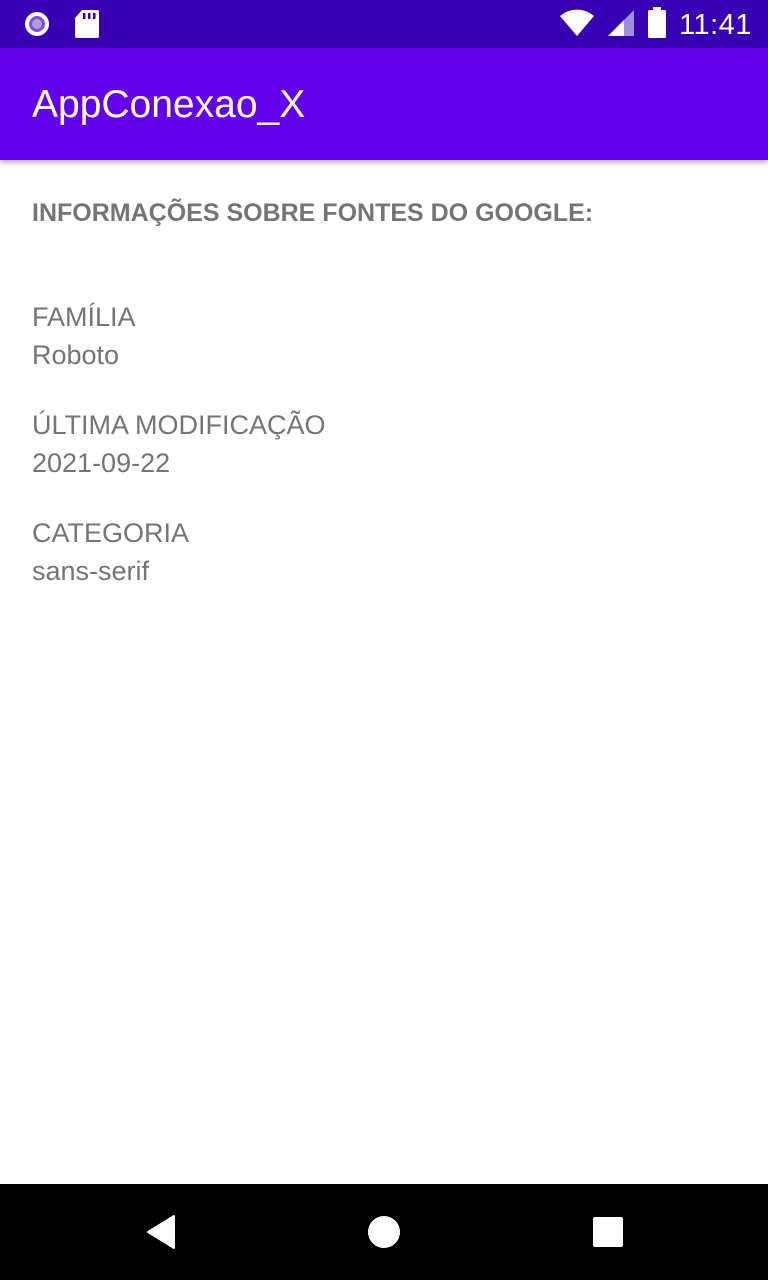 Image resolution: width=768 pixels, height=1280 pixels. Describe the element at coordinates (87, 26) in the screenshot. I see `sd-card-icon` at that location.